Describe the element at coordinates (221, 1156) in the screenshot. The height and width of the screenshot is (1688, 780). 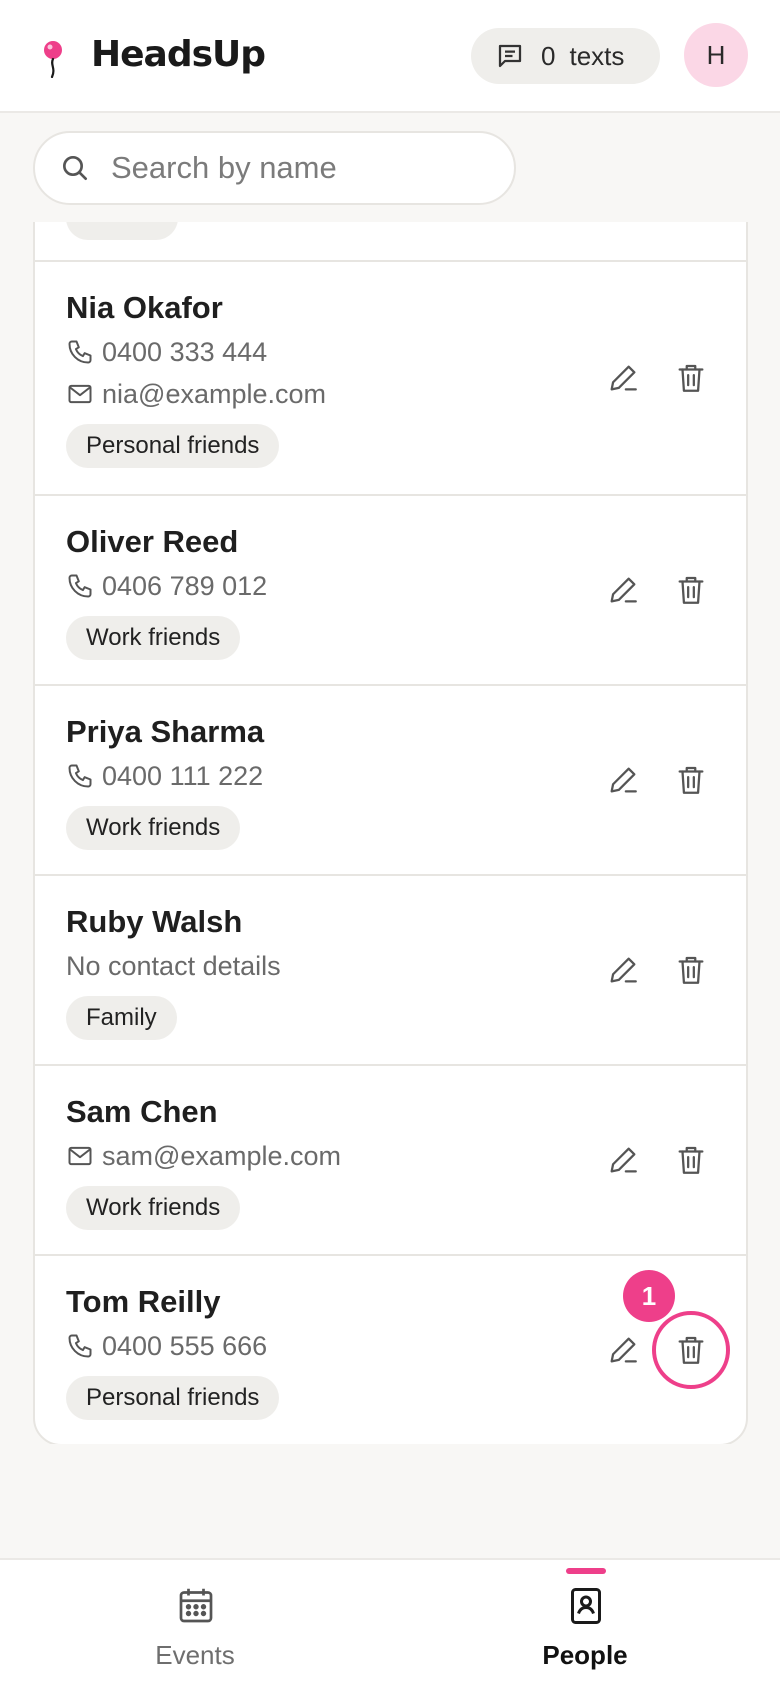
I see `person-email: sam@example.com` at that location.